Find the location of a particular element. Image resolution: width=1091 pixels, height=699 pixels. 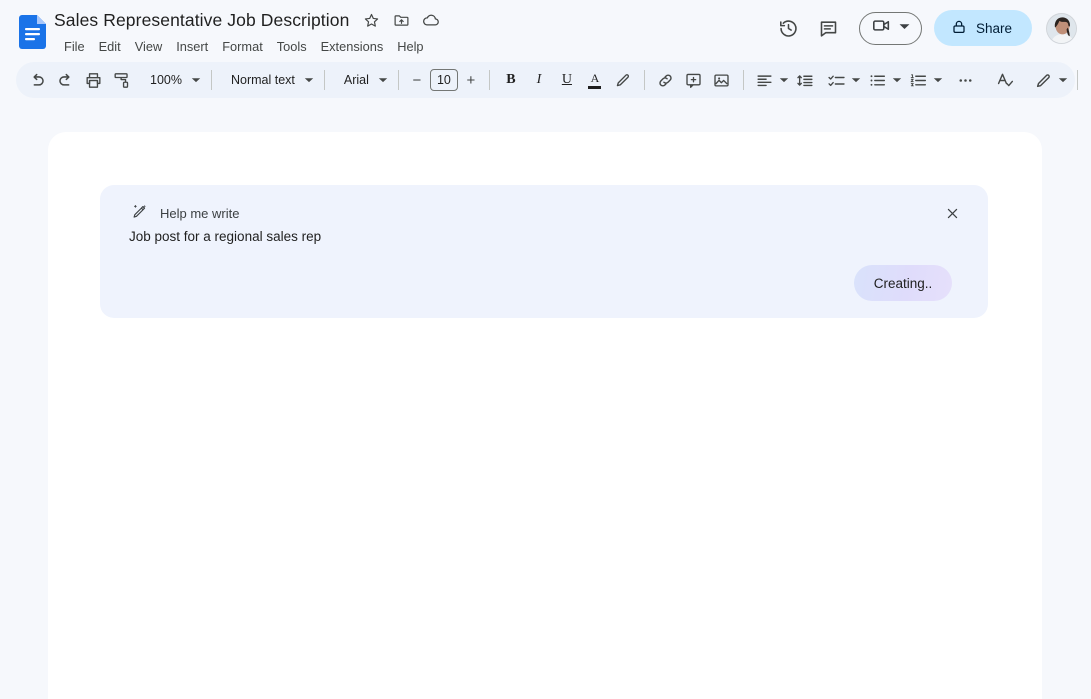

font-family-value: Arial is located at coordinates (356, 80).